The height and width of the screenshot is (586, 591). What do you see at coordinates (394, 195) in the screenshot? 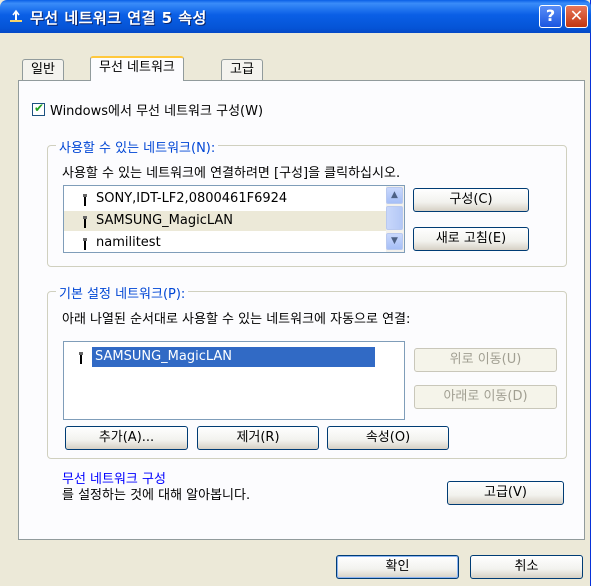
I see `scroll-up-icon: ▲` at bounding box center [394, 195].